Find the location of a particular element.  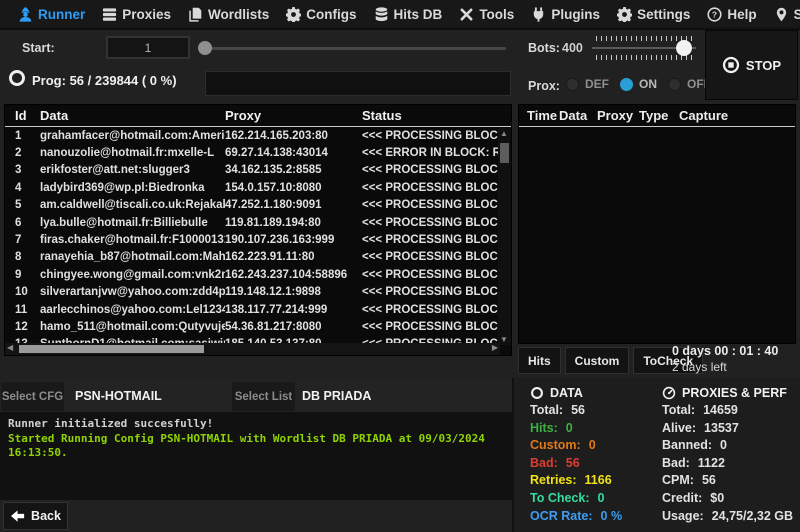

stat-row: Total: 14659 is located at coordinates (731, 411).